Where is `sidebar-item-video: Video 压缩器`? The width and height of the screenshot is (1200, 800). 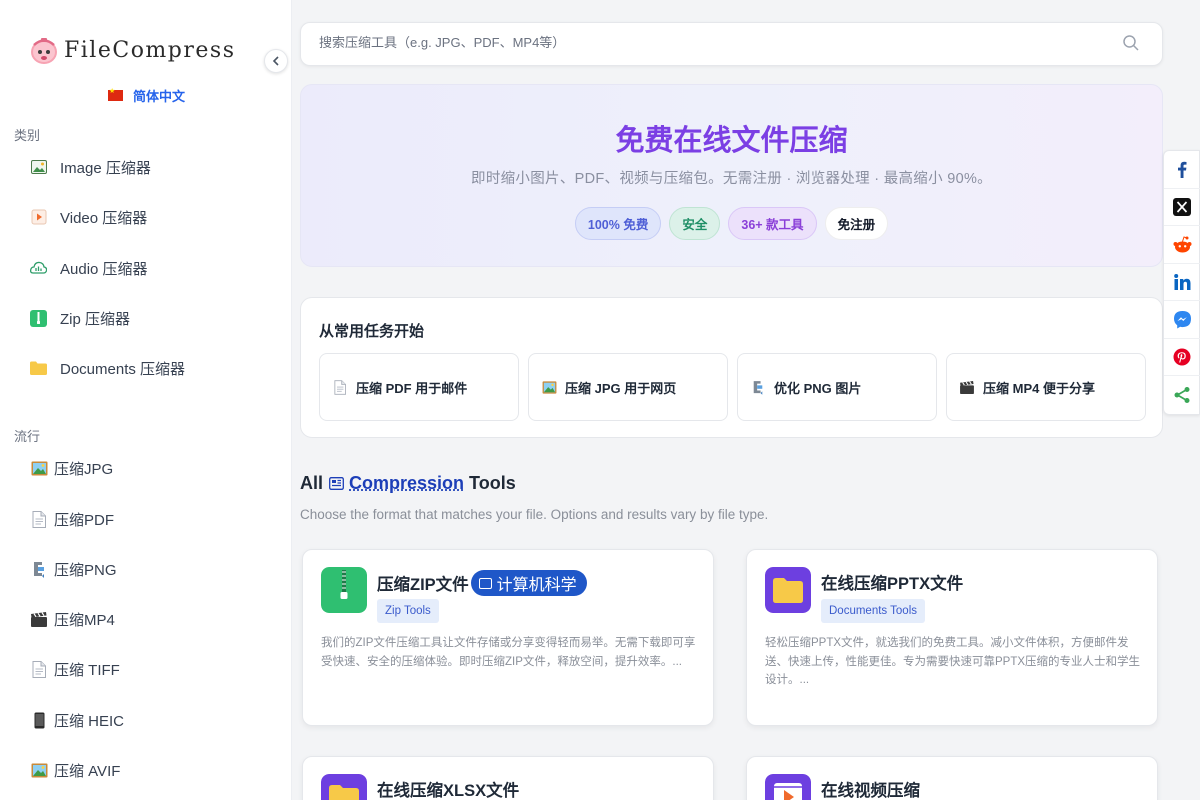 sidebar-item-video: Video 压缩器 is located at coordinates (88, 217).